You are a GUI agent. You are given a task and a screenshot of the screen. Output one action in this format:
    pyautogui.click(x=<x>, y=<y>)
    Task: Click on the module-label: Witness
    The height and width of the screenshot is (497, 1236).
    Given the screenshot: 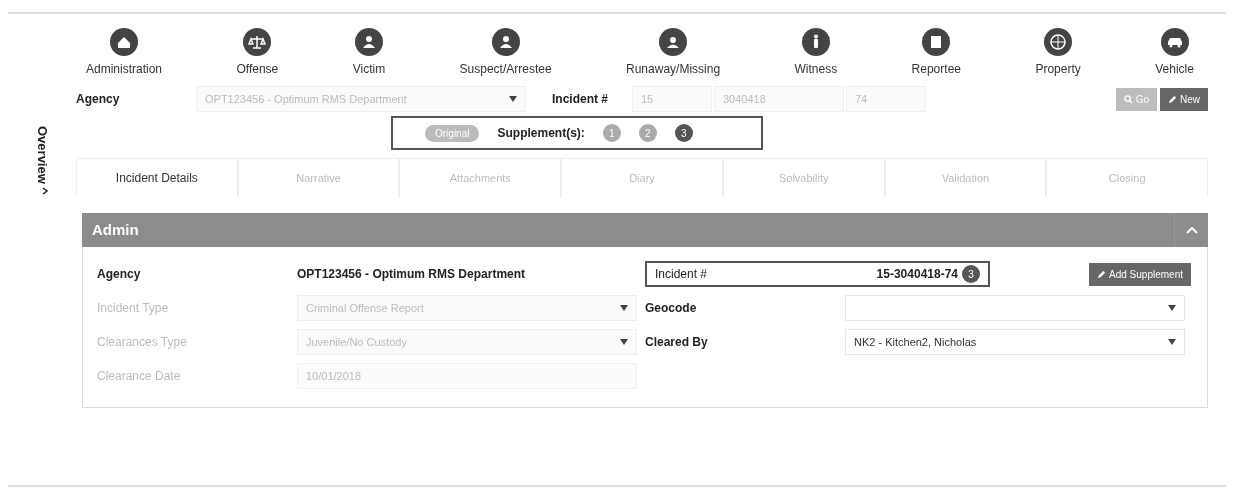 What is the action you would take?
    pyautogui.click(x=816, y=69)
    